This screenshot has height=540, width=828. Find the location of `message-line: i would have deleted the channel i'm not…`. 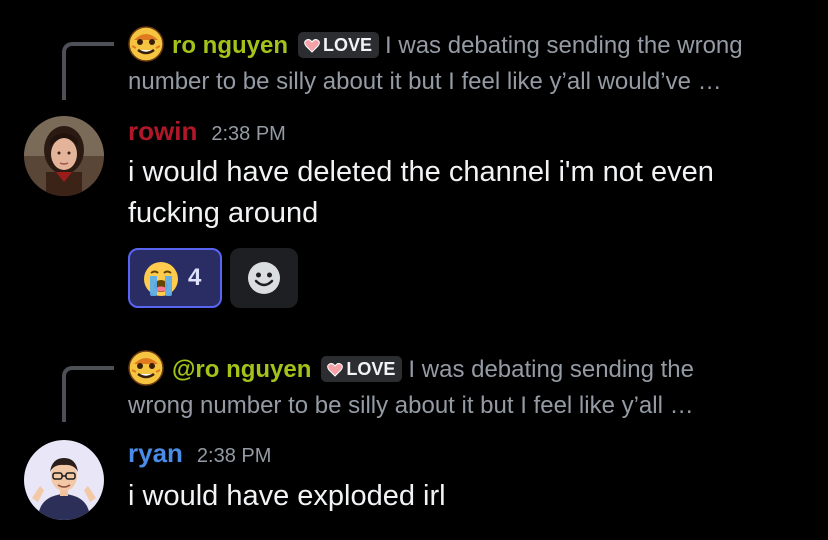

message-line: i would have deleted the channel i'm not… is located at coordinates (421, 172).